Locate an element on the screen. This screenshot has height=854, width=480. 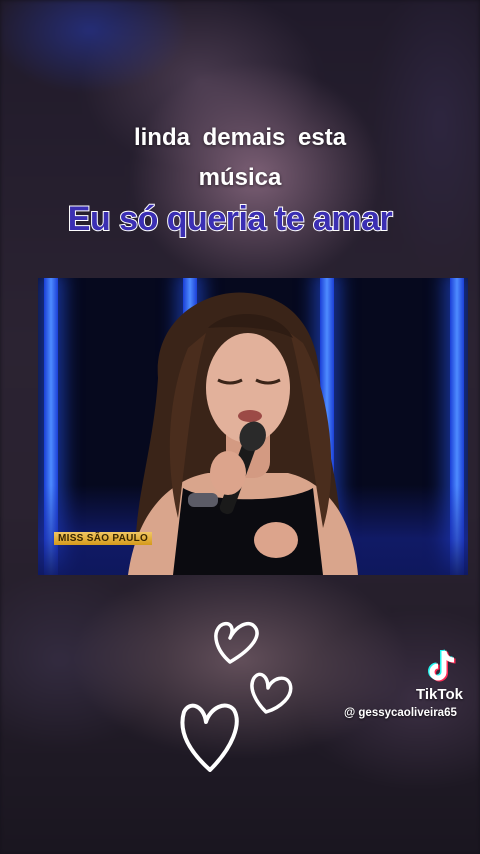
caption-line-1: linda demais esta is located at coordinates (240, 137).